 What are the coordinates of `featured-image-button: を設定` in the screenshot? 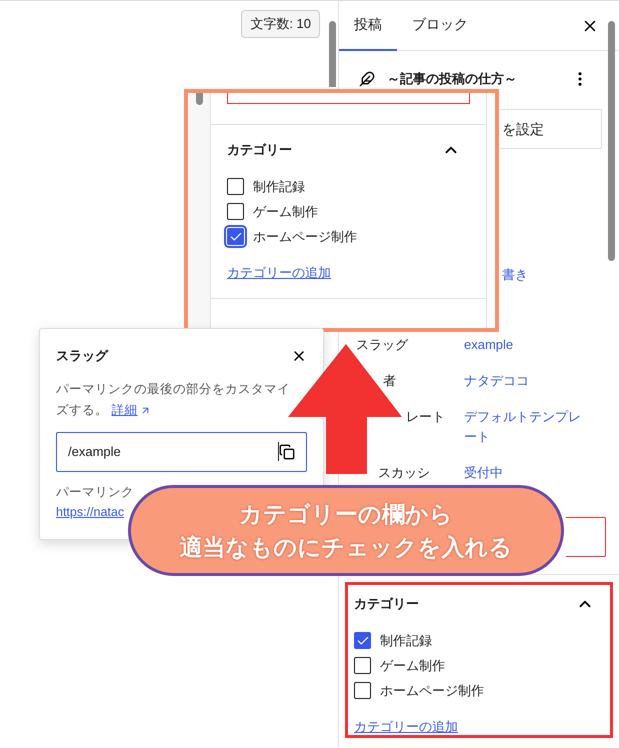 It's located at (551, 129).